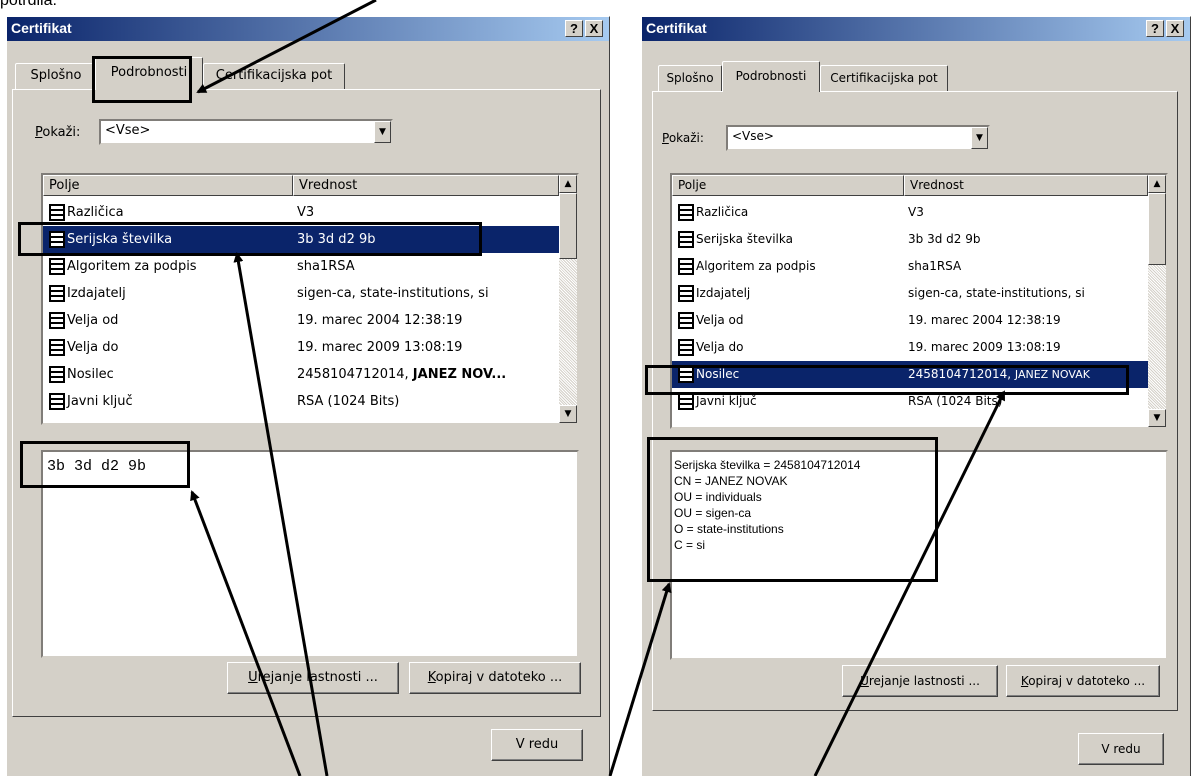 The width and height of the screenshot is (1192, 776). I want to click on field-name: Nosilec, so click(90, 374).